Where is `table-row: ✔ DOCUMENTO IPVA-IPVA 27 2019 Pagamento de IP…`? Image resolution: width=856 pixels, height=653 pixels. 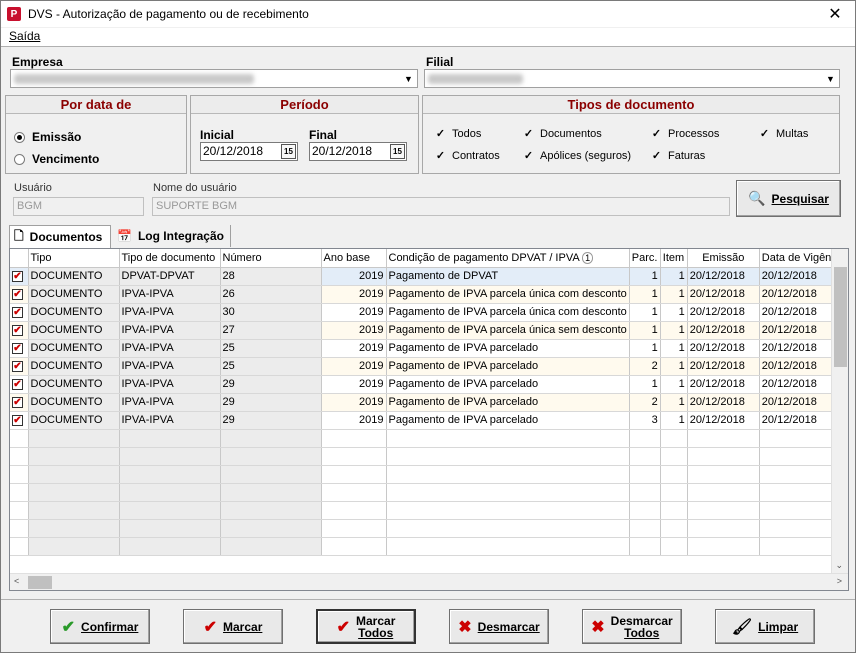 table-row: ✔ DOCUMENTO IPVA-IPVA 27 2019 Pagamento de IP… is located at coordinates (422, 330).